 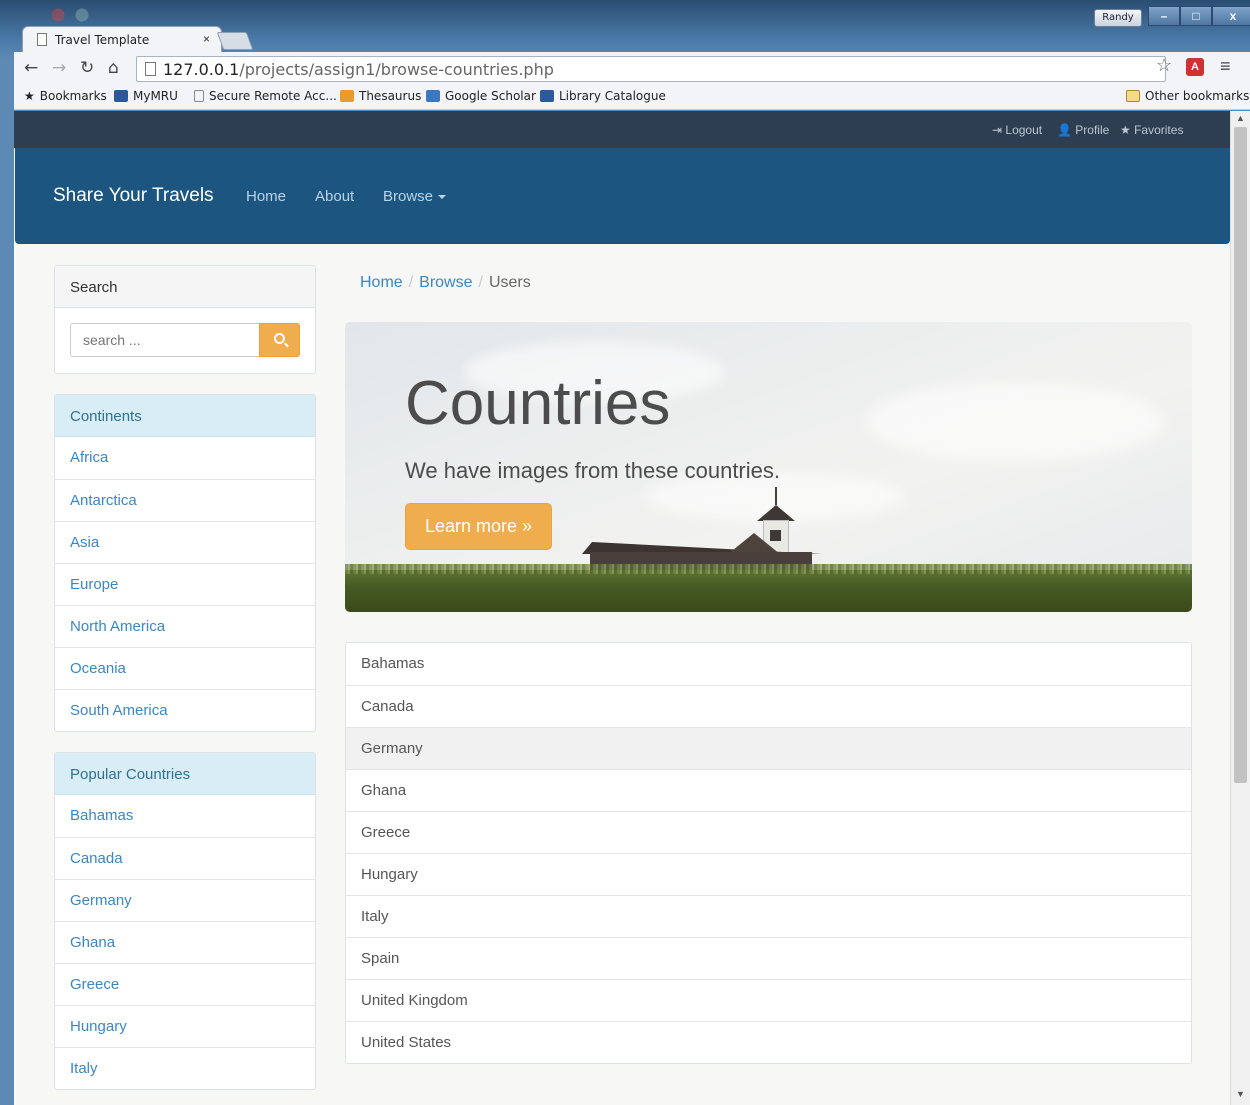 What do you see at coordinates (185, 774) in the screenshot?
I see `popular-countries-title: Popular Countries` at bounding box center [185, 774].